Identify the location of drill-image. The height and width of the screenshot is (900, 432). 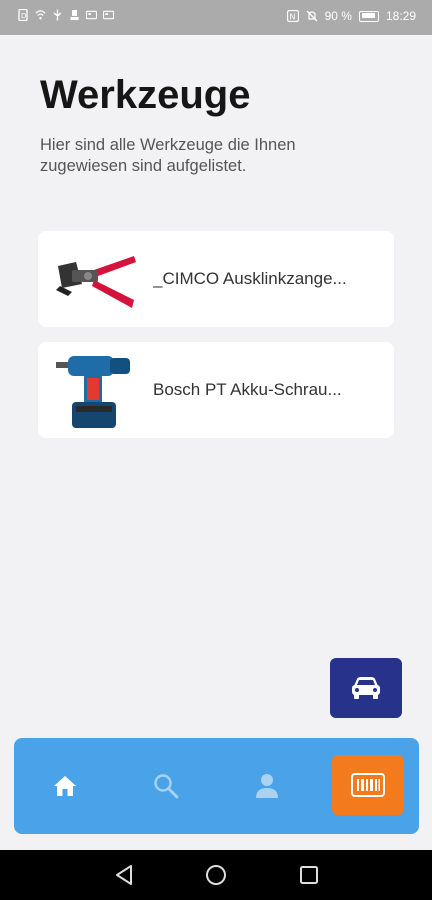
(95, 390).